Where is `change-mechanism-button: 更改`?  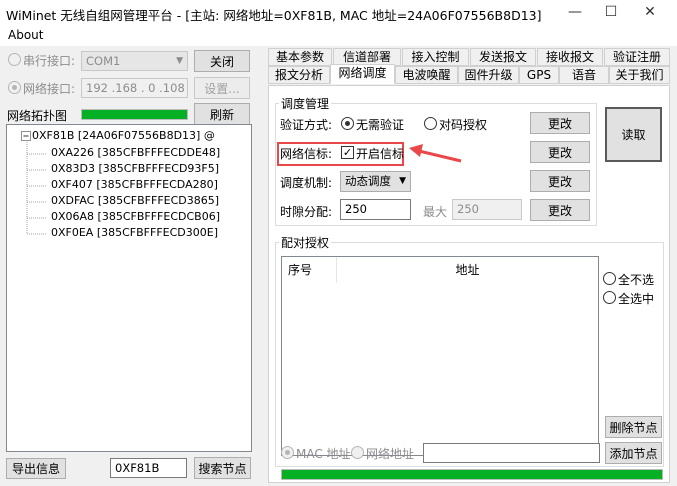 change-mechanism-button: 更改 is located at coordinates (560, 181).